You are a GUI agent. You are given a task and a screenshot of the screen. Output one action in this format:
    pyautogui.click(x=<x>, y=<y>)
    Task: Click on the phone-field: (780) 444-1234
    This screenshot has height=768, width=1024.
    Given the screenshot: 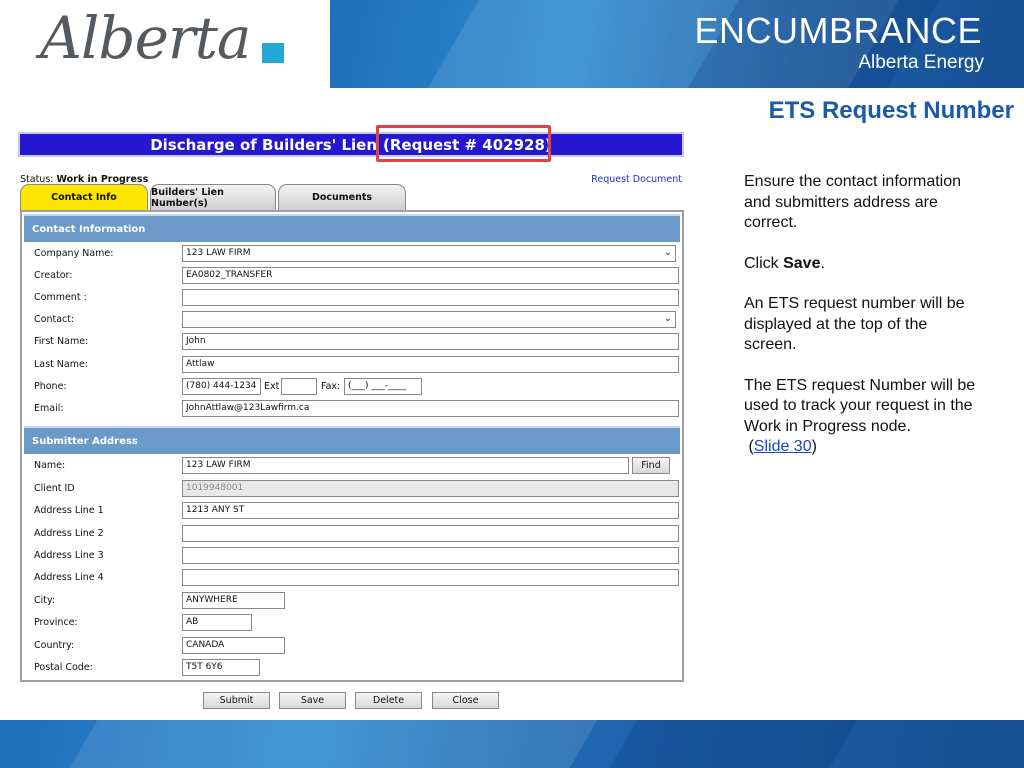 What is the action you would take?
    pyautogui.click(x=221, y=386)
    